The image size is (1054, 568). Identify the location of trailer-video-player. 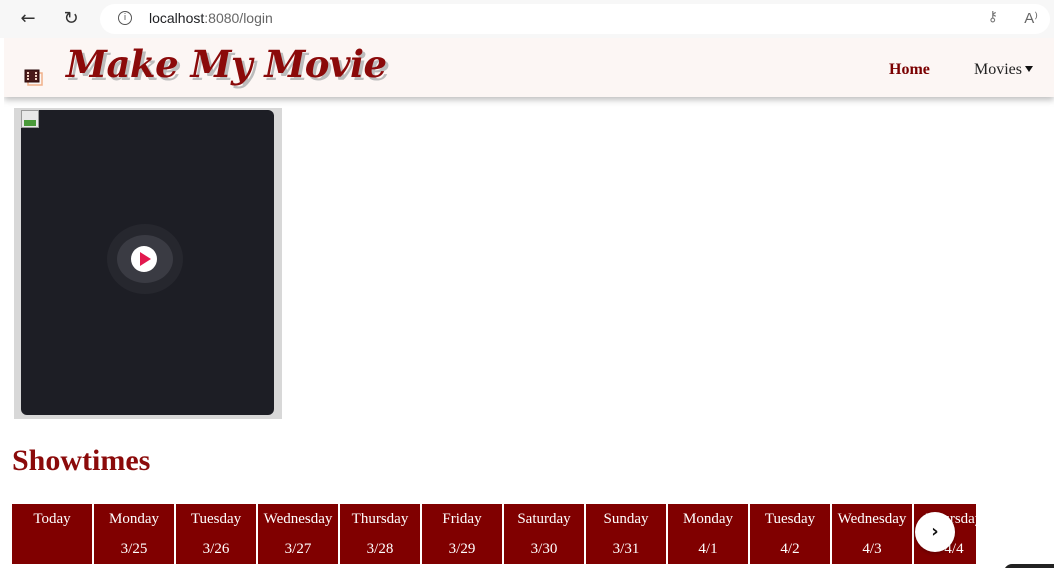
(147, 262).